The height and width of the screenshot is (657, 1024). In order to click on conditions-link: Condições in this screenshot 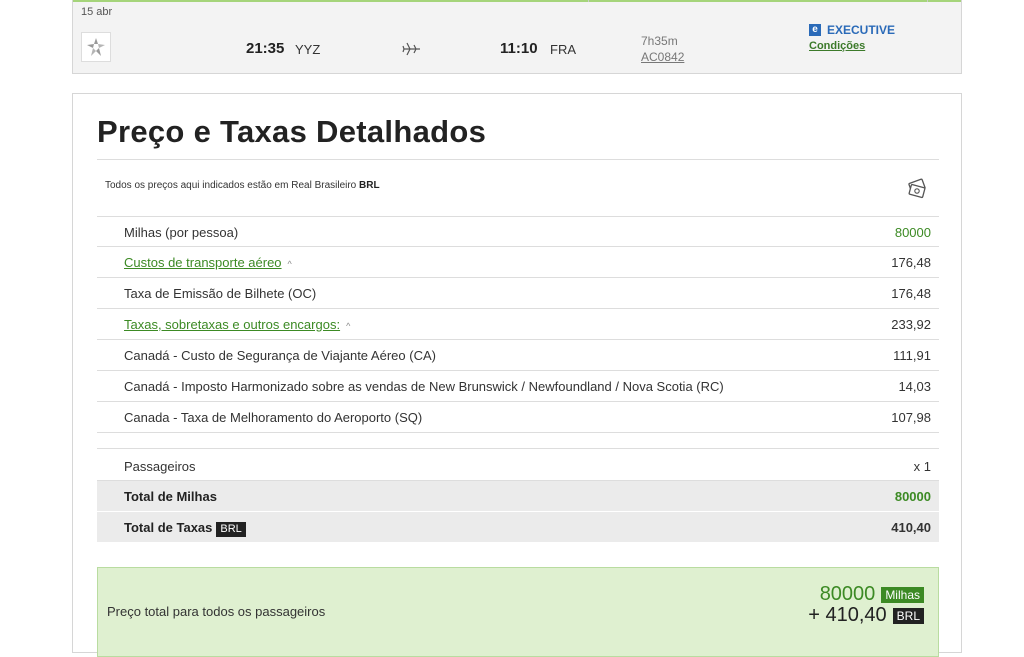, I will do `click(837, 46)`.